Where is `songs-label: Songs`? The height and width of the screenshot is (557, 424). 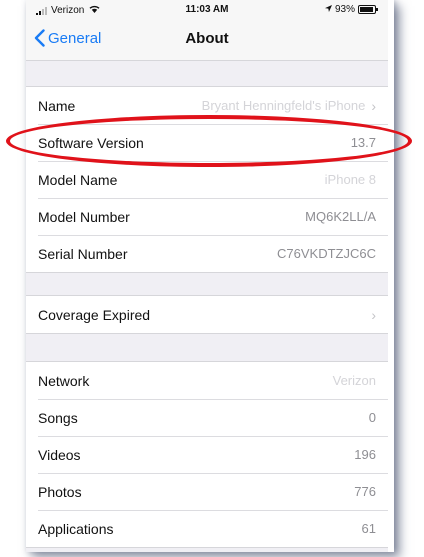 songs-label: Songs is located at coordinates (58, 417).